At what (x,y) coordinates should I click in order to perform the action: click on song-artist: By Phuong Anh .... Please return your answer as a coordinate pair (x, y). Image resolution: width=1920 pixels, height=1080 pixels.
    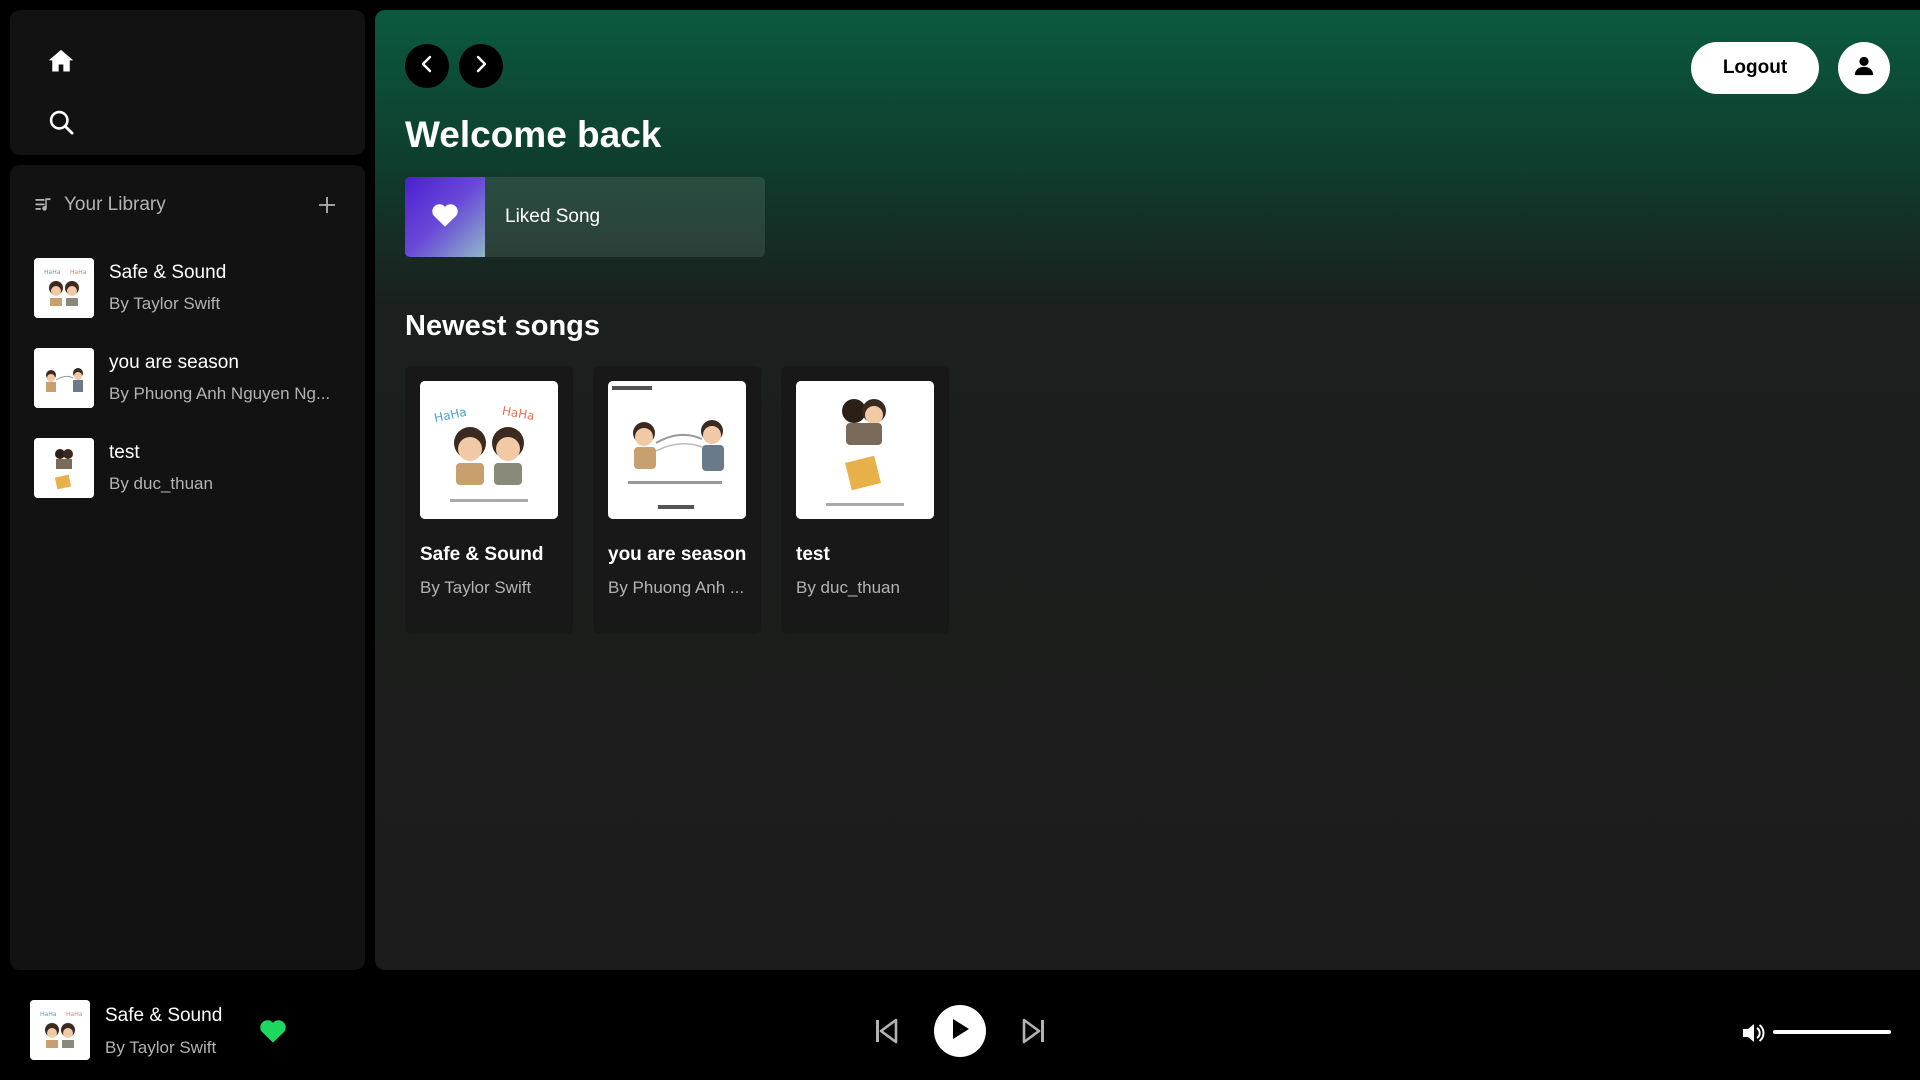
    Looking at the image, I should click on (676, 587).